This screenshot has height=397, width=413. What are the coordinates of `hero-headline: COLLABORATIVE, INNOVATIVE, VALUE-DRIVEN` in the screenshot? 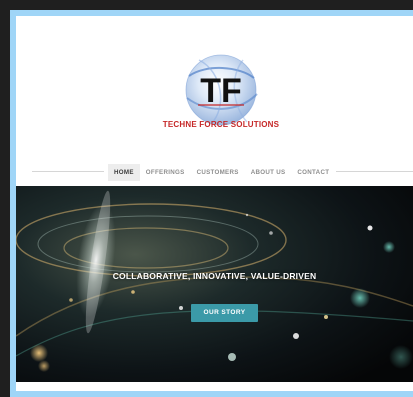 It's located at (214, 276).